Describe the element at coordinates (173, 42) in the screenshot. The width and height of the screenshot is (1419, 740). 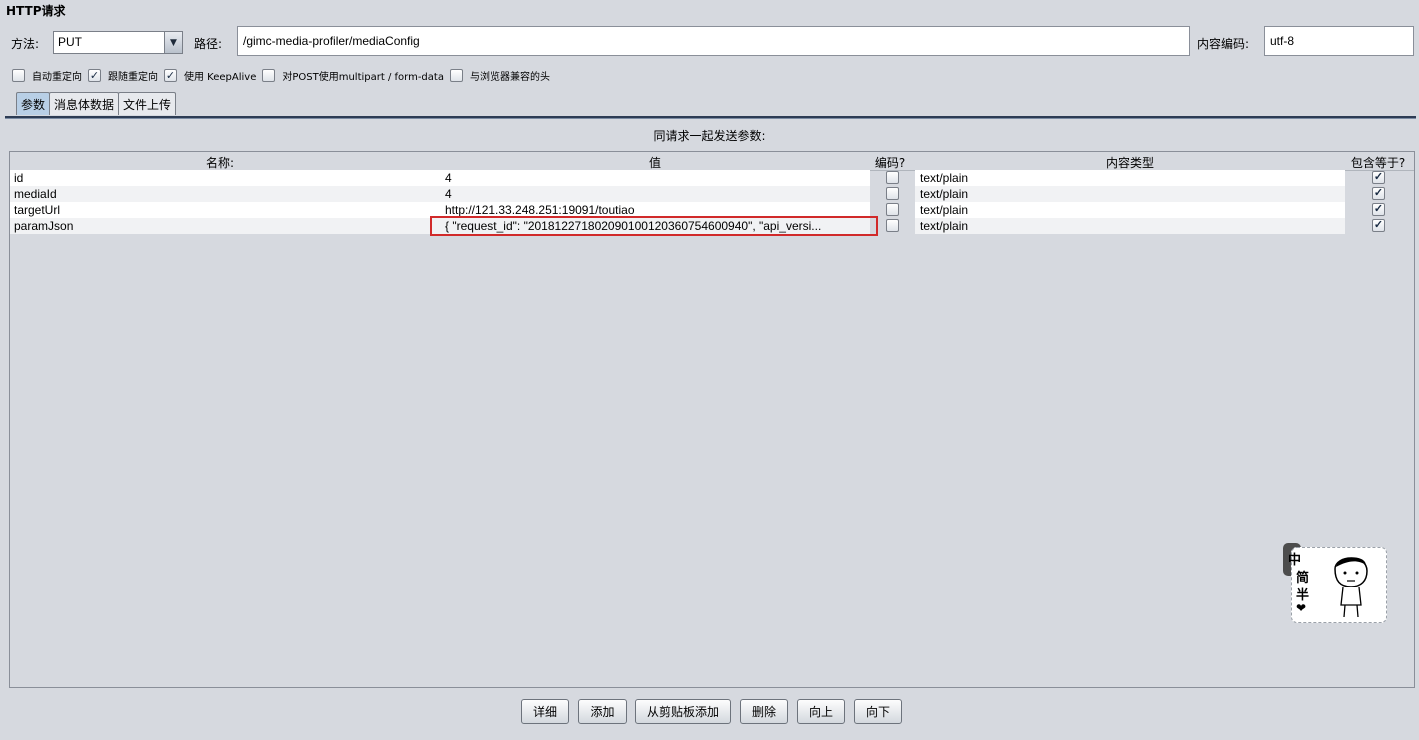
I see `chevron-down-icon: ▼` at that location.